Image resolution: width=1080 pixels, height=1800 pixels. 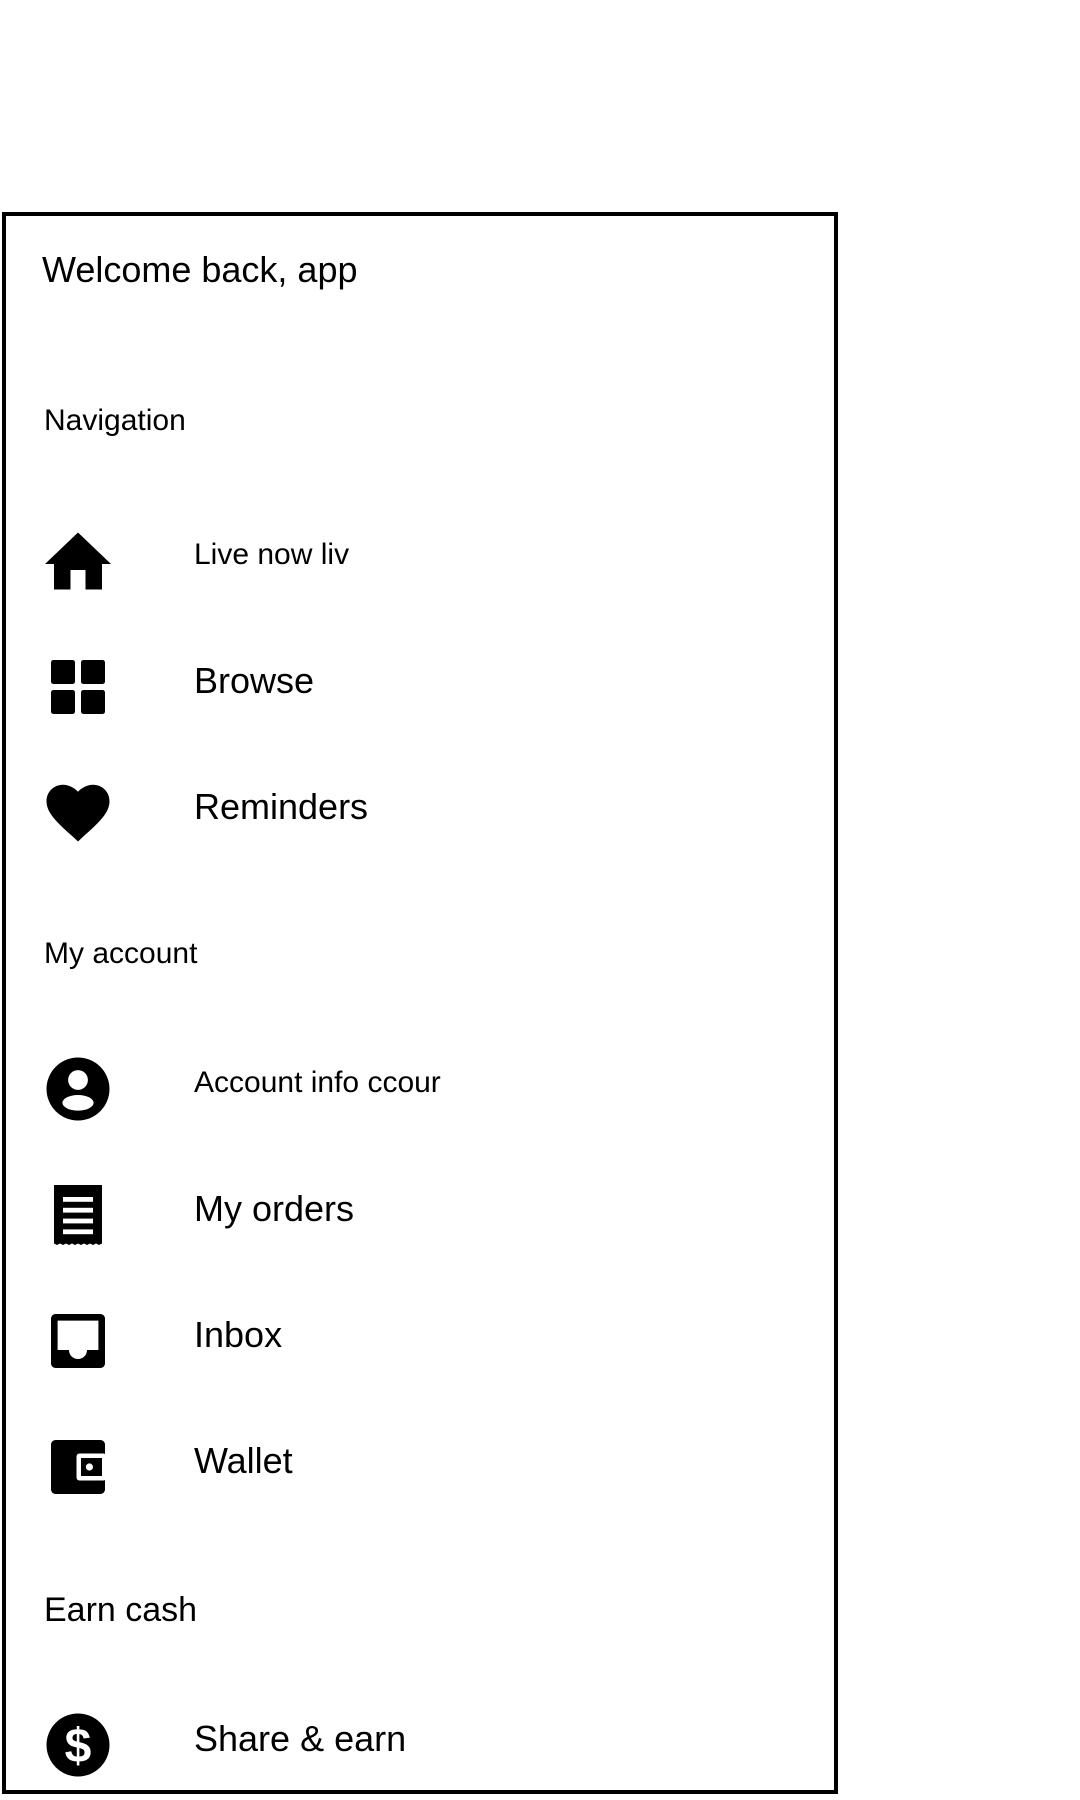 What do you see at coordinates (416, 555) in the screenshot?
I see `drawer-item-live-now: Live now liv` at bounding box center [416, 555].